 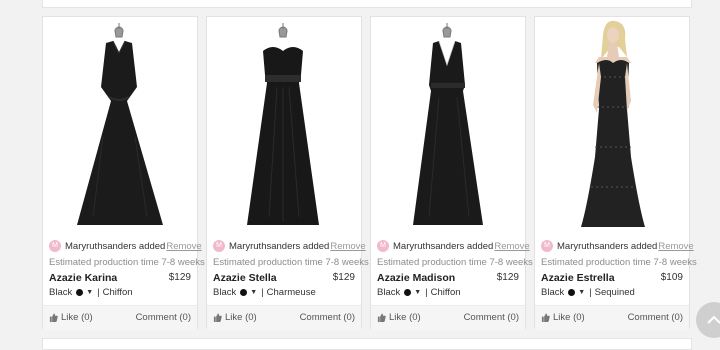 I want to click on previous-row-edge, so click(x=367, y=4).